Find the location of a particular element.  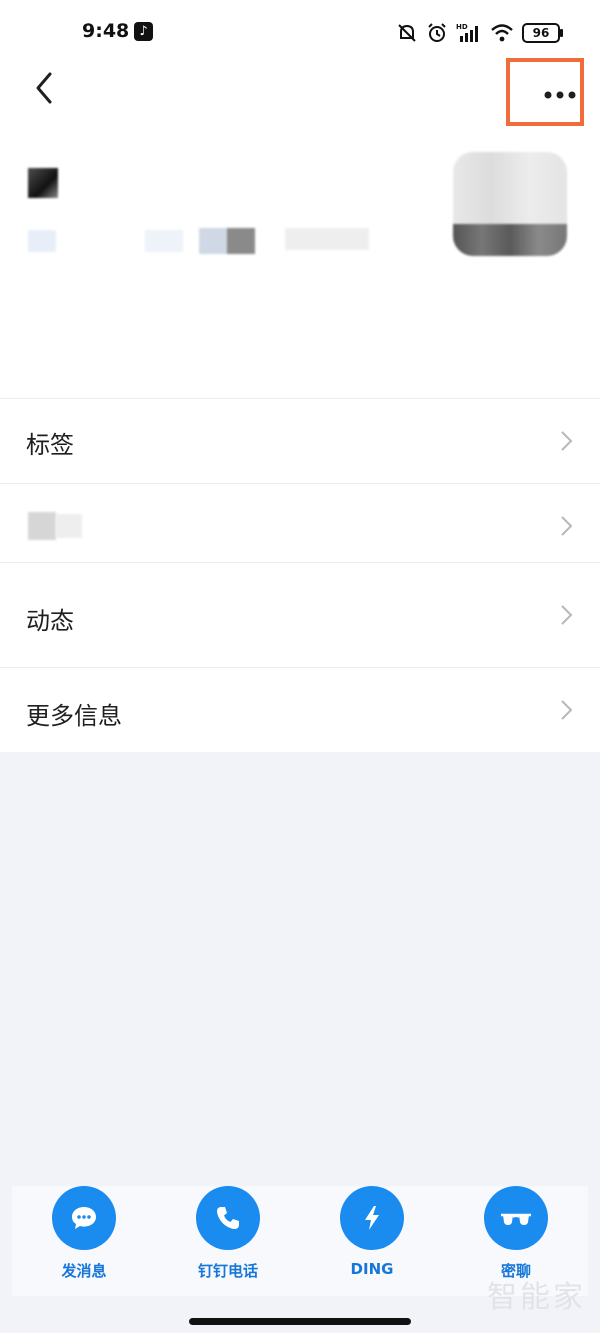

avatar is located at coordinates (510, 204).